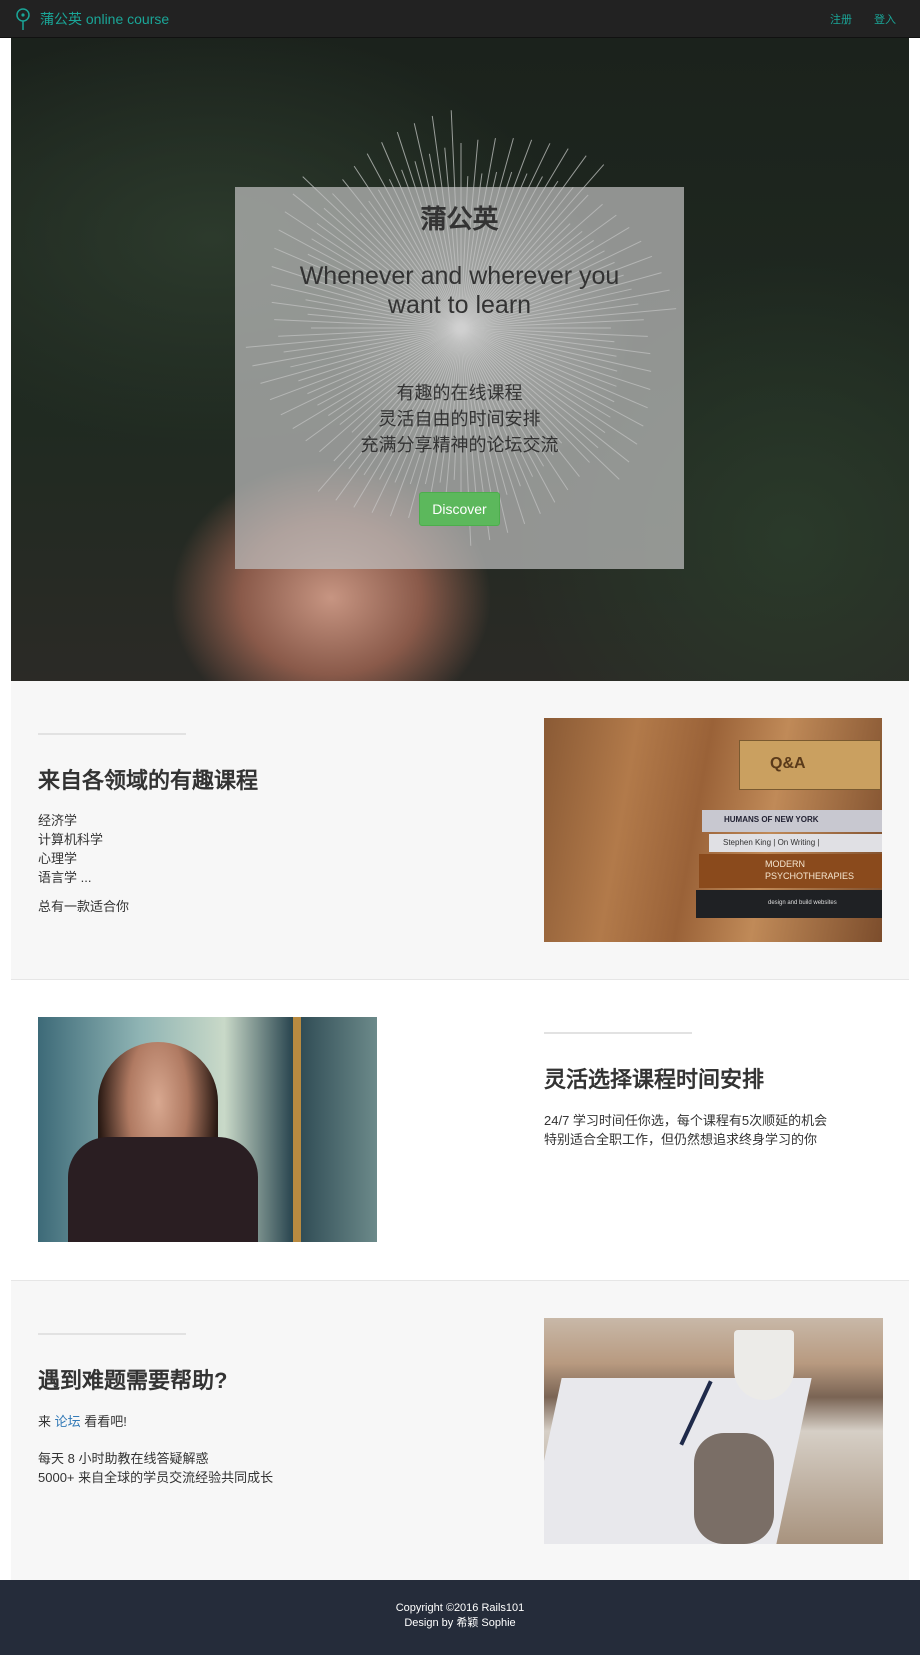  What do you see at coordinates (771, 842) in the screenshot?
I see `book-title-on-writing: Stephen King | On Writing |` at bounding box center [771, 842].